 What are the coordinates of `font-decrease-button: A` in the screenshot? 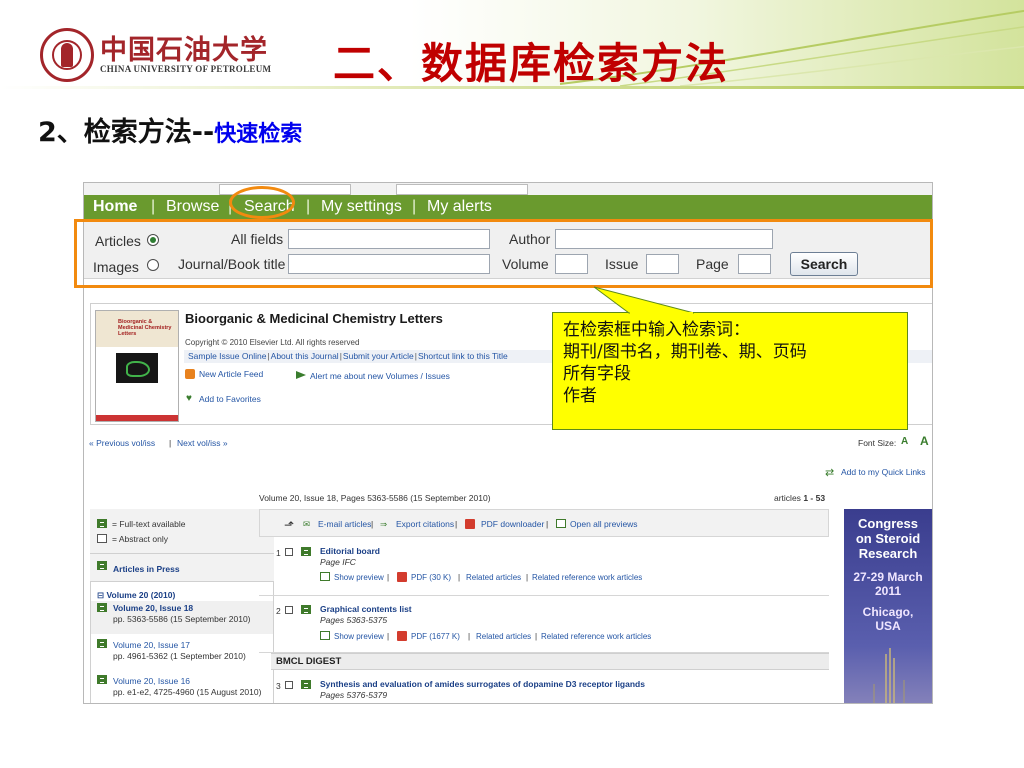 It's located at (904, 441).